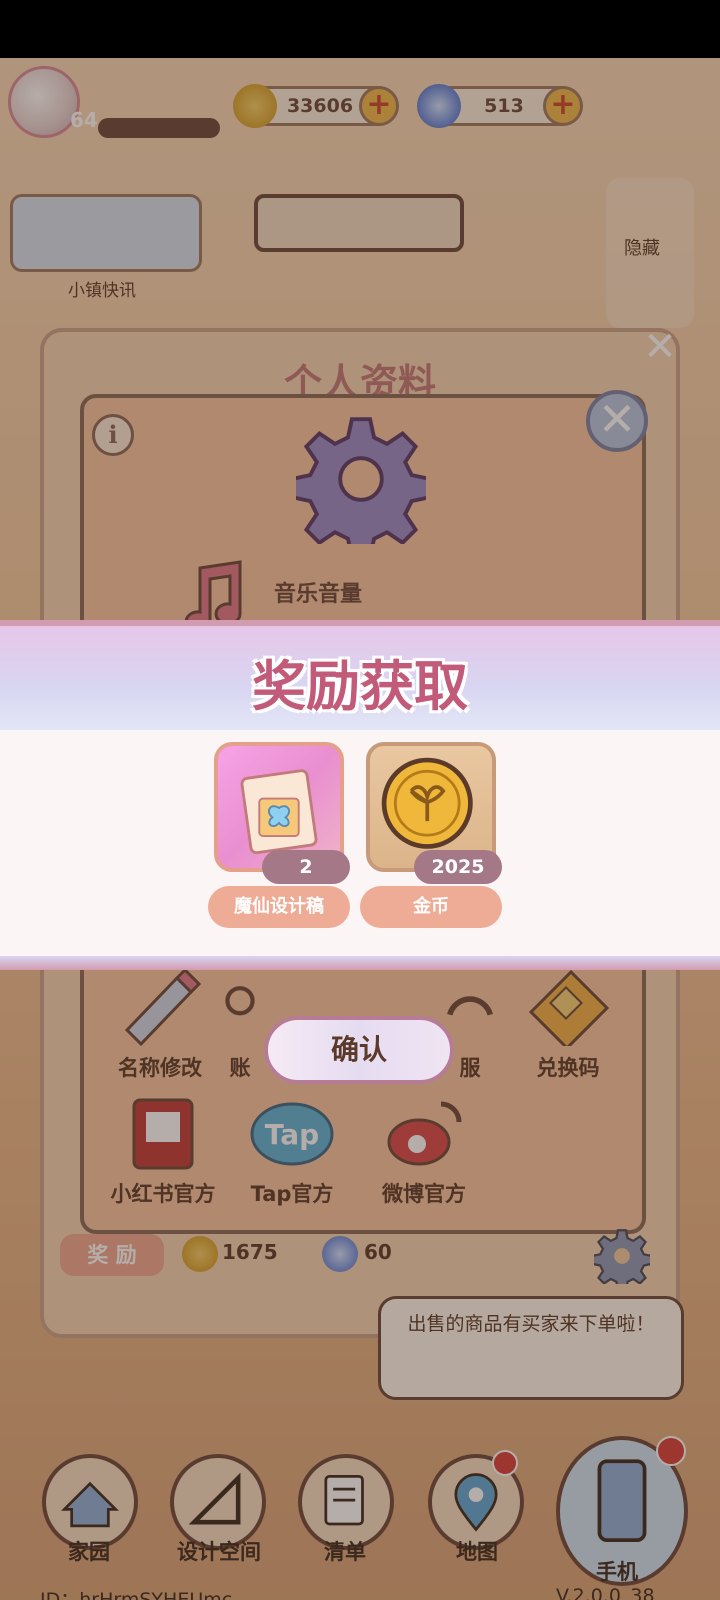 This screenshot has height=1600, width=720. Describe the element at coordinates (361, 480) in the screenshot. I see `gear-icon` at that location.